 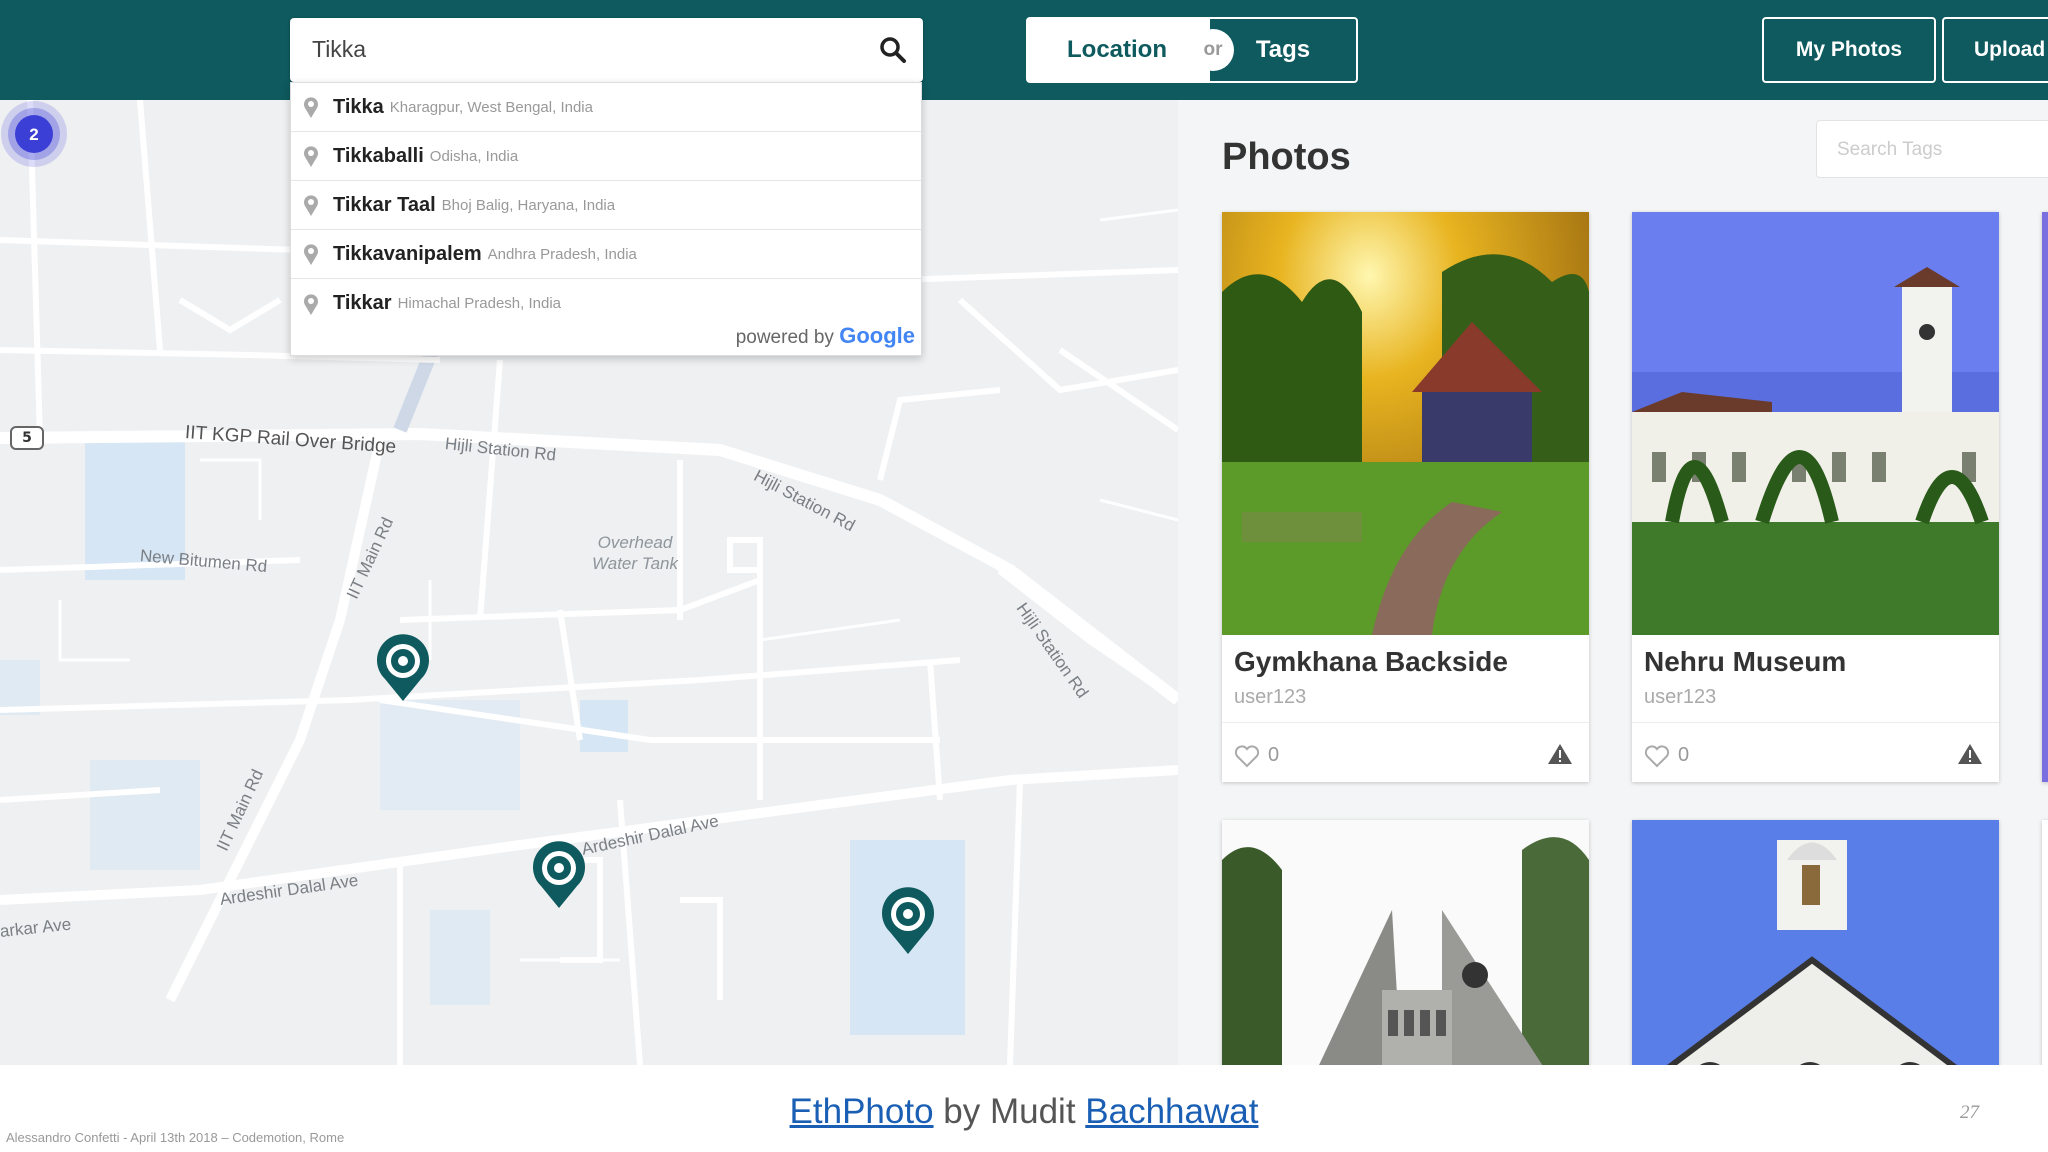 I want to click on location-search: Tikka, so click(x=606, y=50).